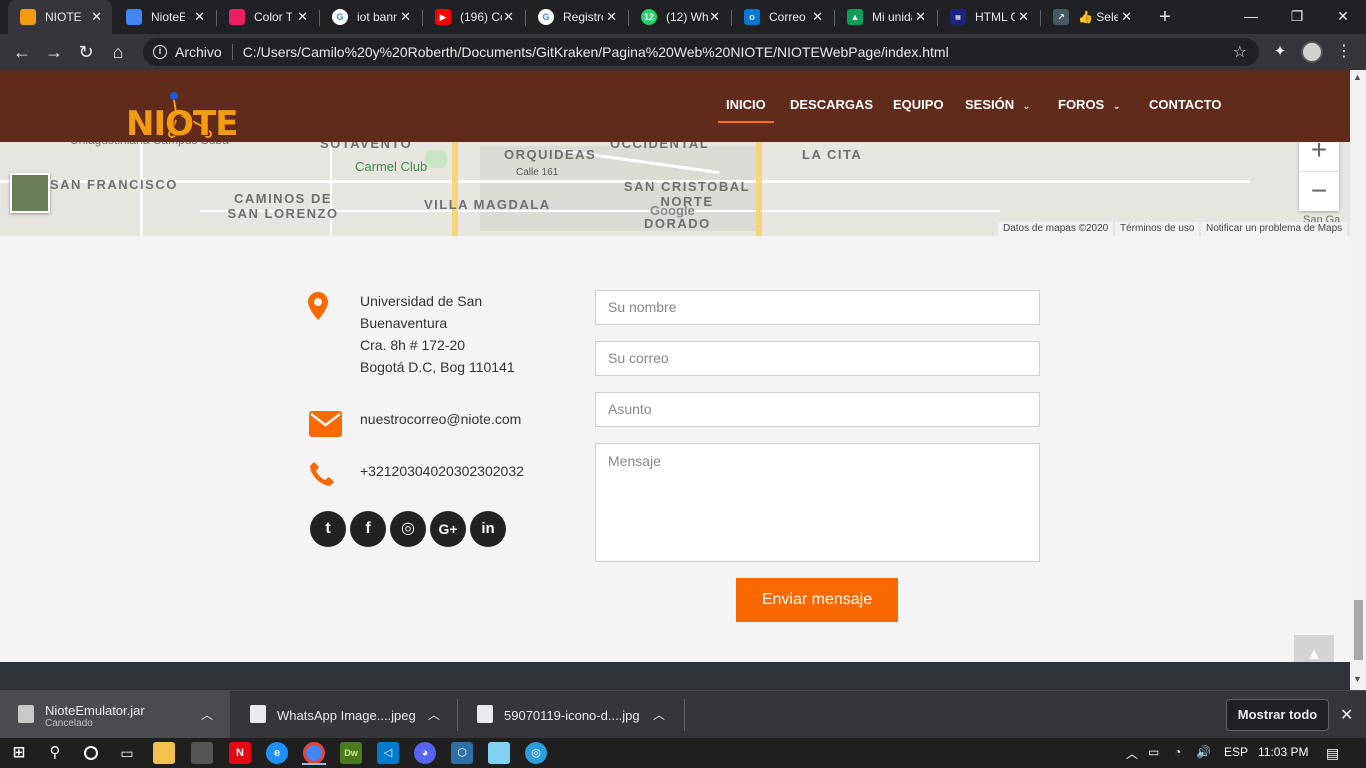 Image resolution: width=1366 pixels, height=768 pixels. I want to click on twitter-icon: t, so click(328, 529).